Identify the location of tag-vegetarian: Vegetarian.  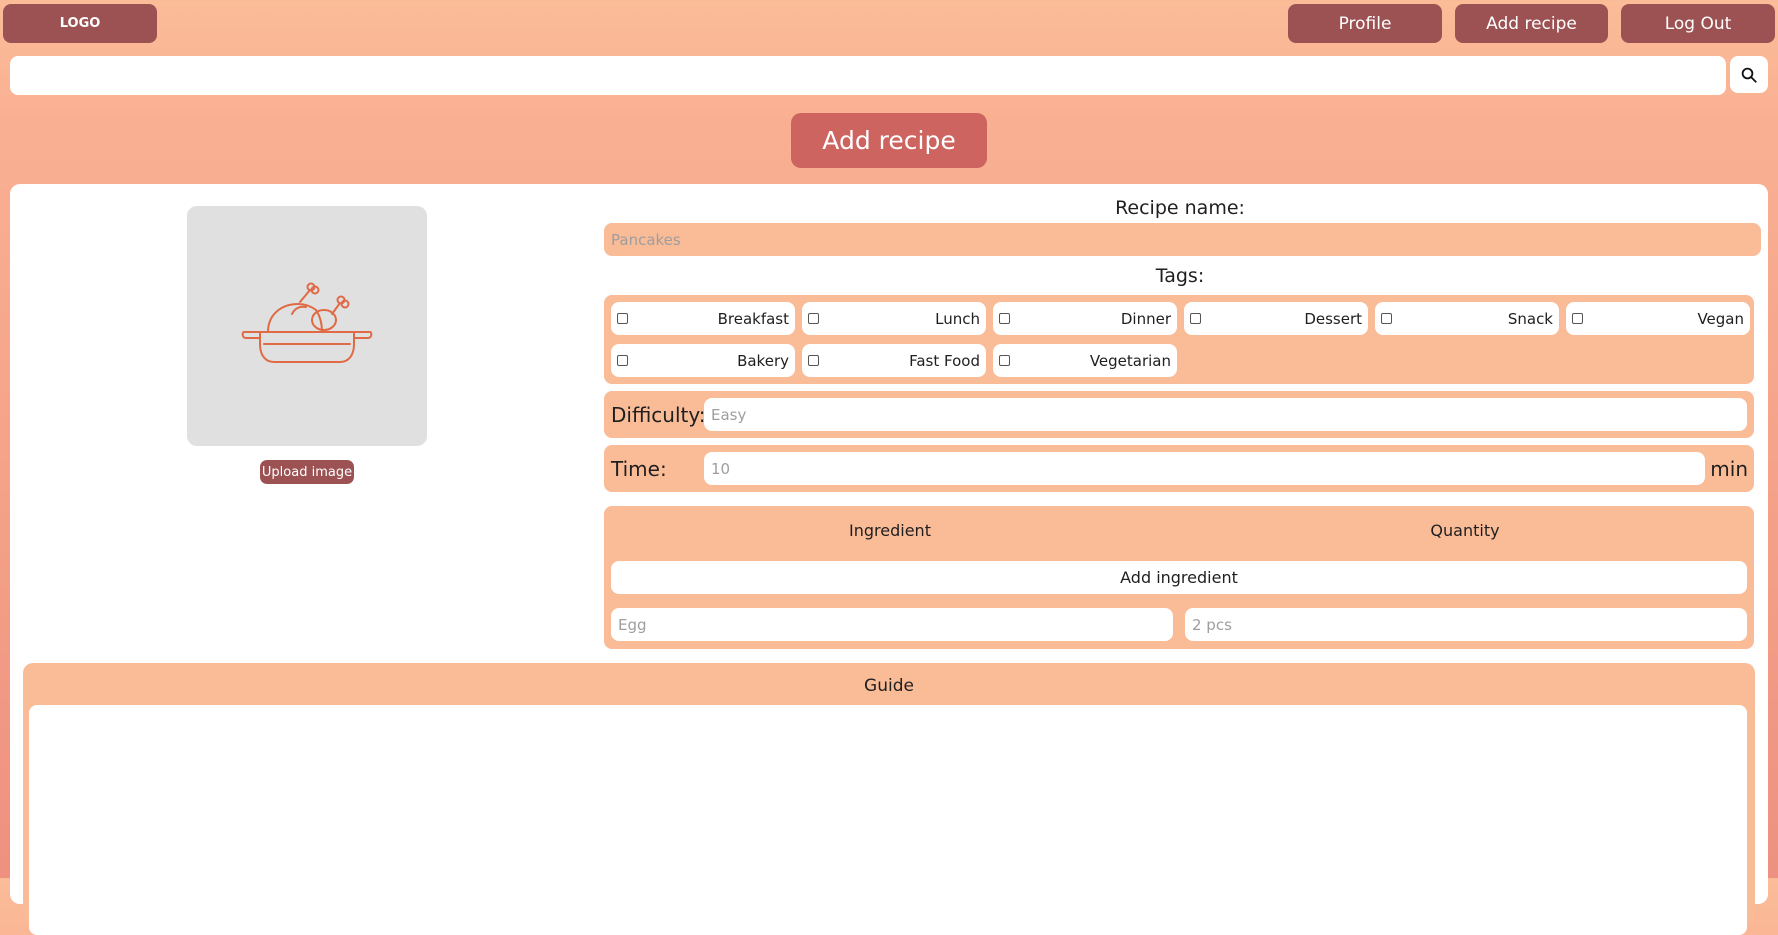
(1085, 360).